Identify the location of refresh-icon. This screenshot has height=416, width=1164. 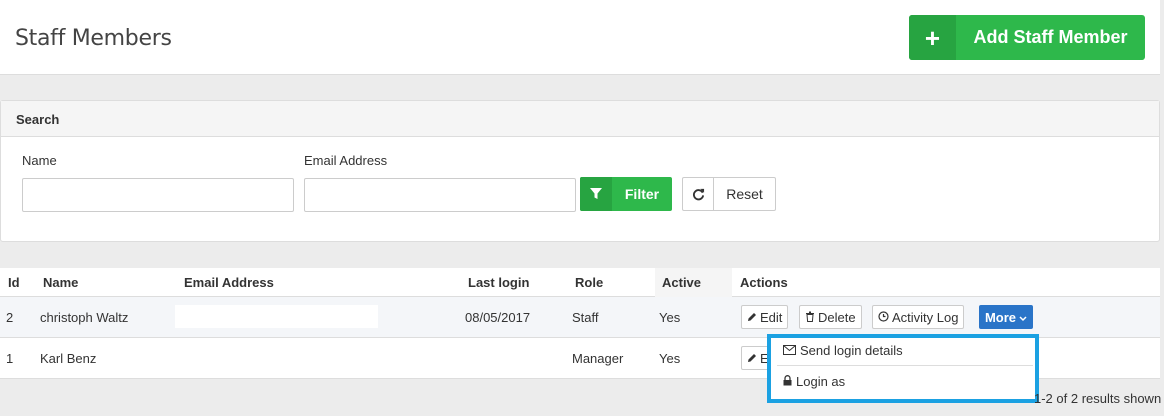
(698, 194).